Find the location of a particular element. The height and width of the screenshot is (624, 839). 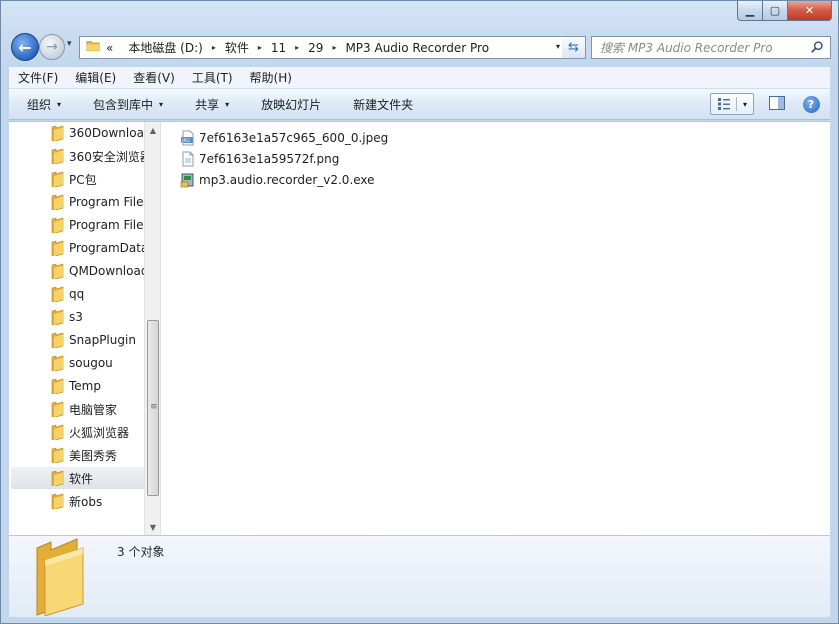

file-item-exe: mp3.audio.recorder_v2.0.exe is located at coordinates (277, 180).